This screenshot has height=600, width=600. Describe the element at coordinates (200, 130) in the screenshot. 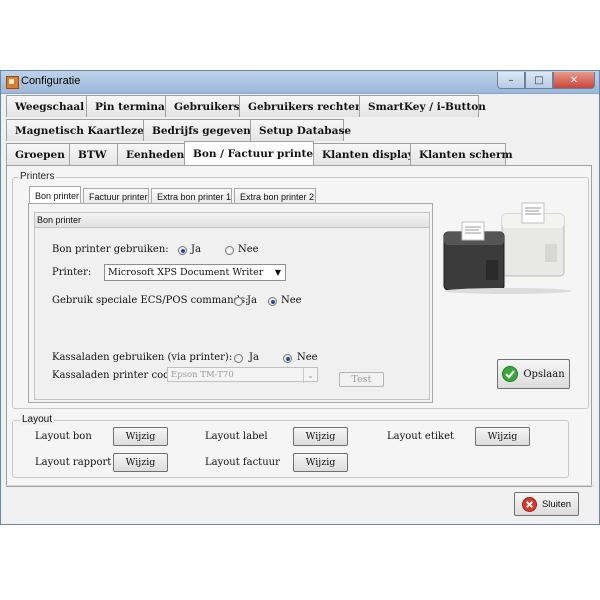

I see `tab-bedrijfs-gegevens: Bedrijfs gegevens` at that location.